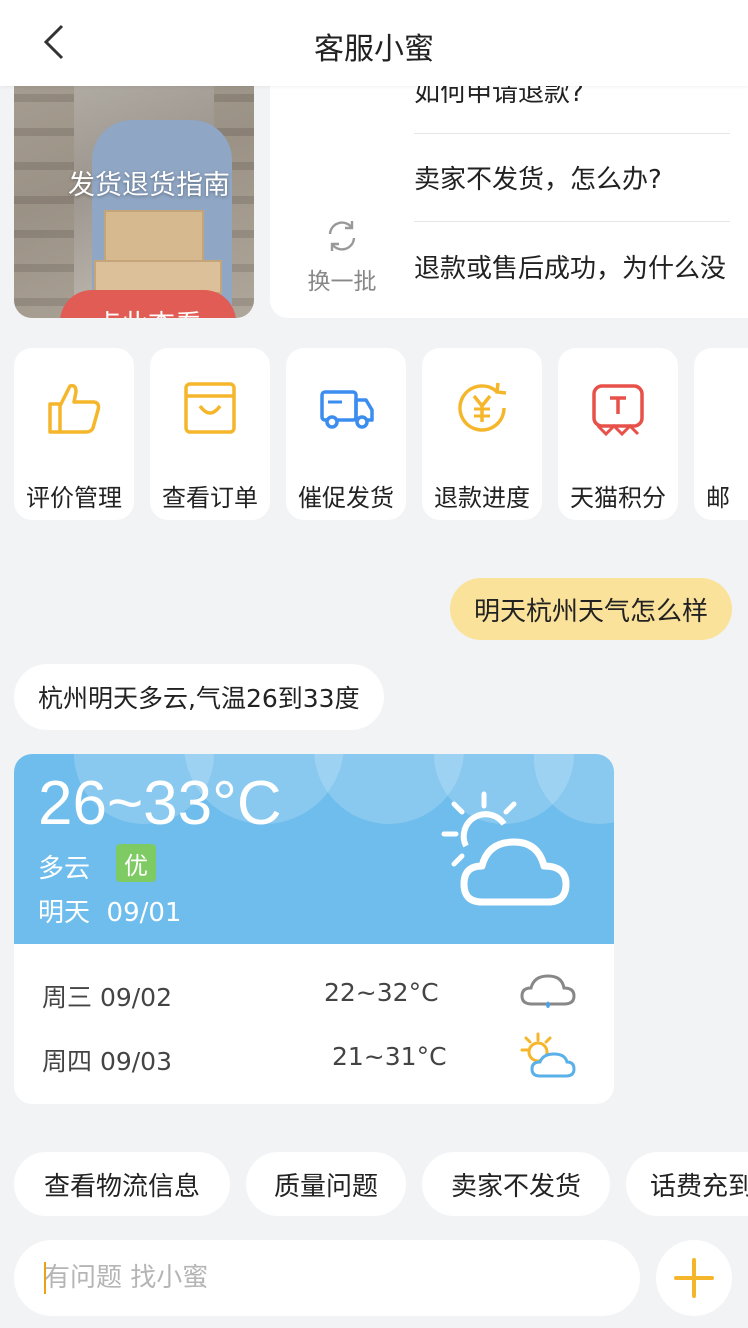 This screenshot has height=1328, width=748. Describe the element at coordinates (210, 408) in the screenshot. I see `order-bag-icon` at that location.